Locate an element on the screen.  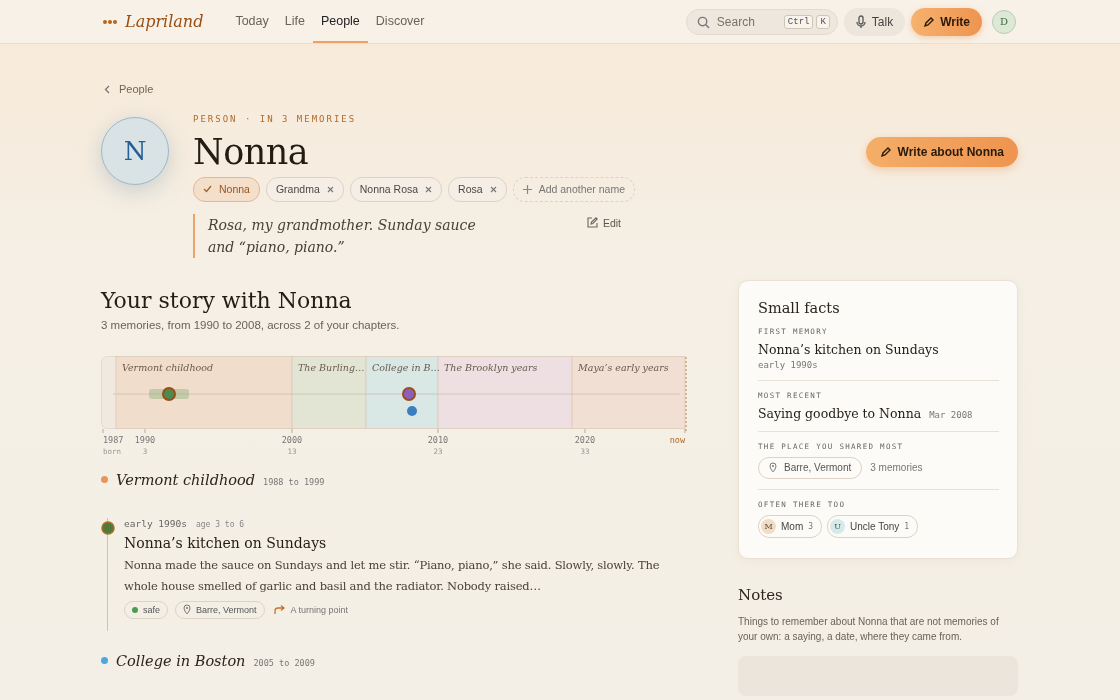
talk-button: Talk is located at coordinates (874, 21).